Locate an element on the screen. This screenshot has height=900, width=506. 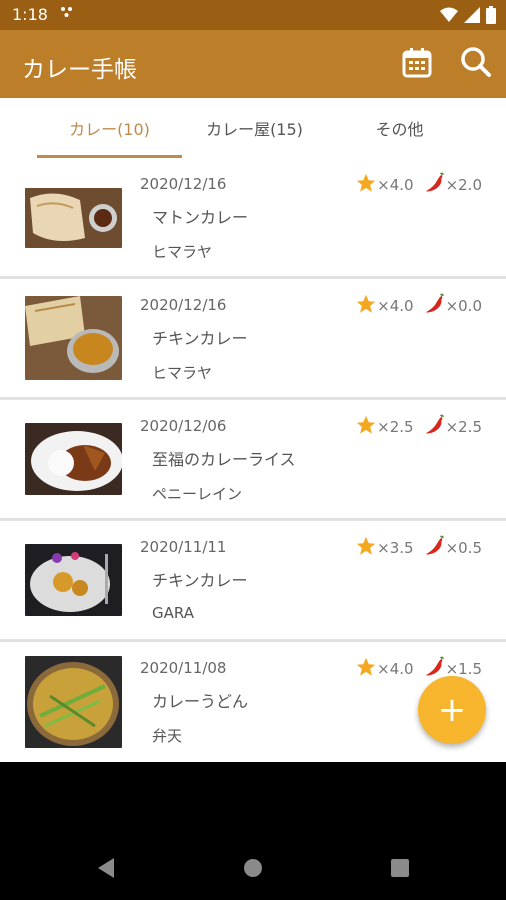
shop-name: GARA is located at coordinates (173, 613).